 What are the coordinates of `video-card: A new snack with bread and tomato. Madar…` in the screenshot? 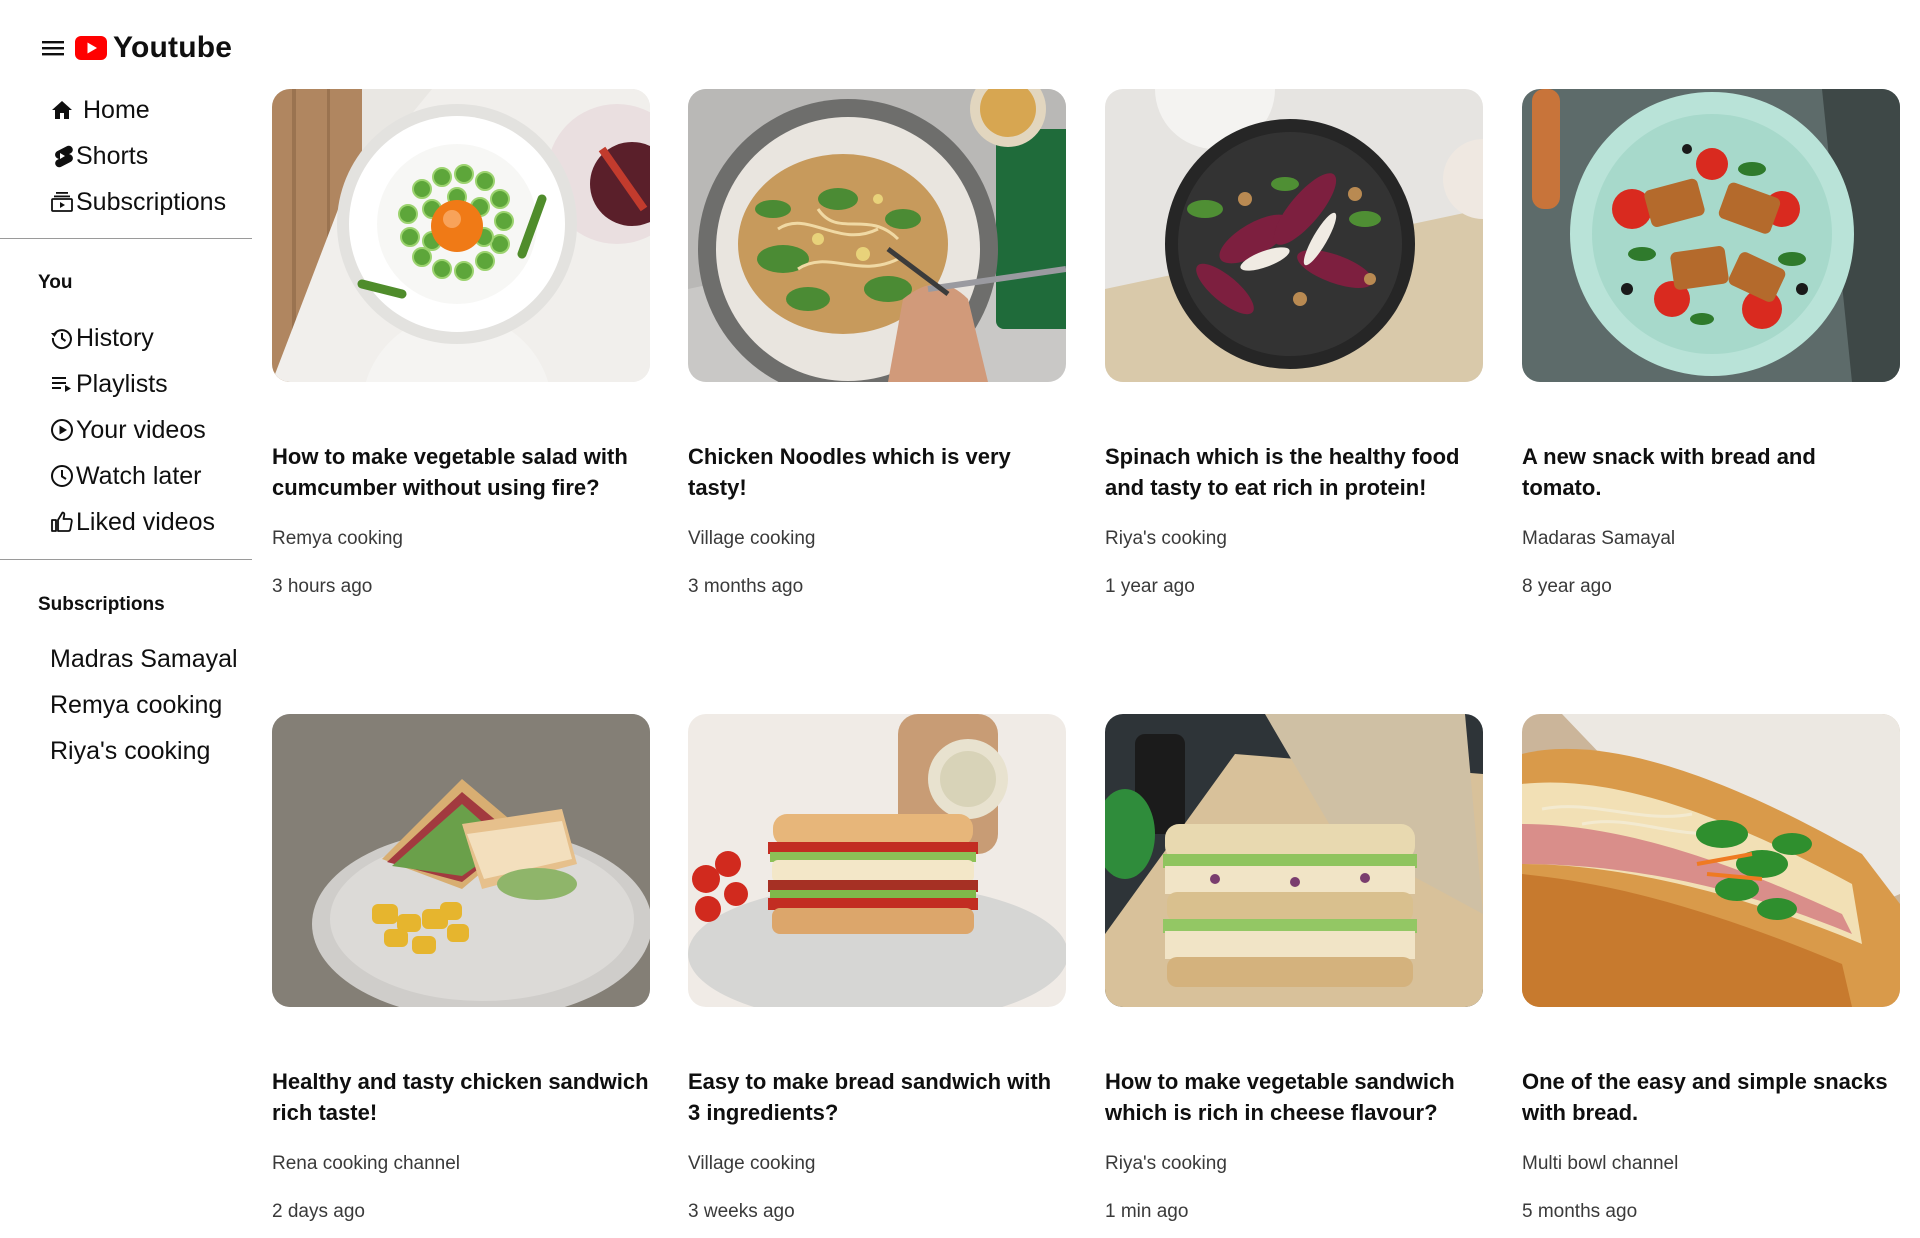 It's located at (1711, 343).